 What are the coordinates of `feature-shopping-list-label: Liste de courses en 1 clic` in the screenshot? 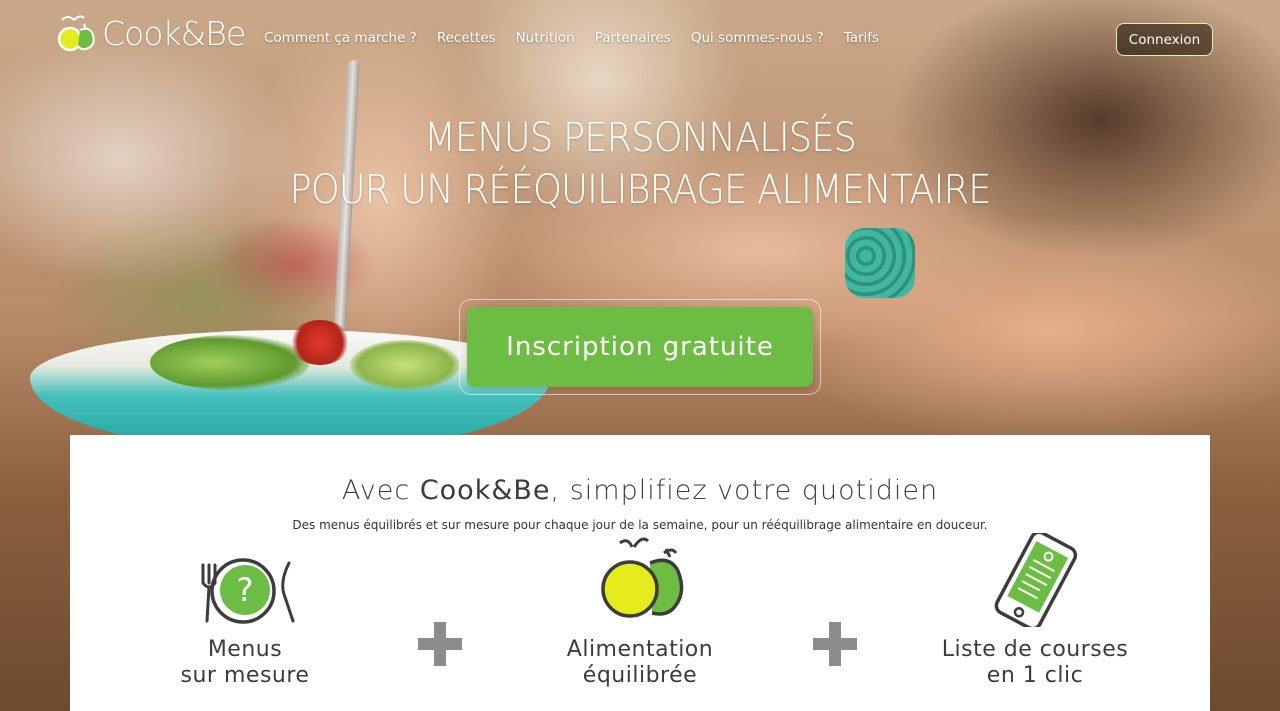 It's located at (1035, 663).